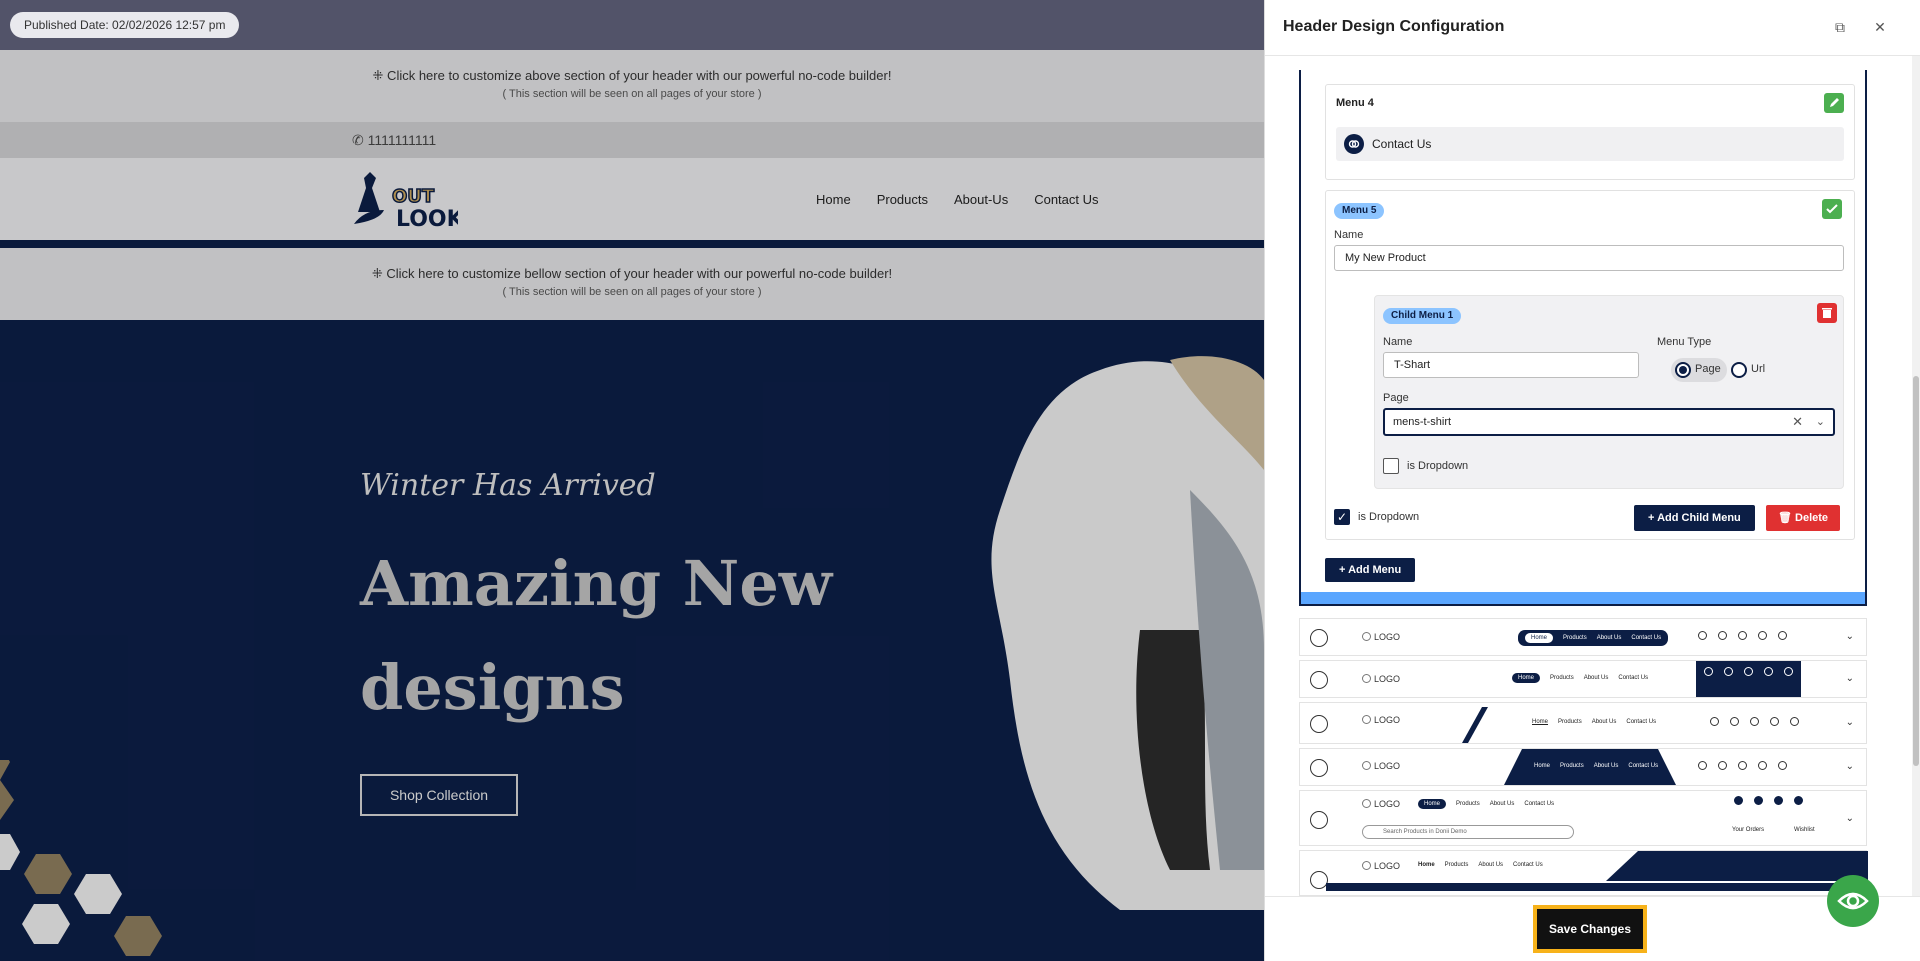  Describe the element at coordinates (1542, 766) in the screenshot. I see `variant-4-nav-home: Home` at that location.